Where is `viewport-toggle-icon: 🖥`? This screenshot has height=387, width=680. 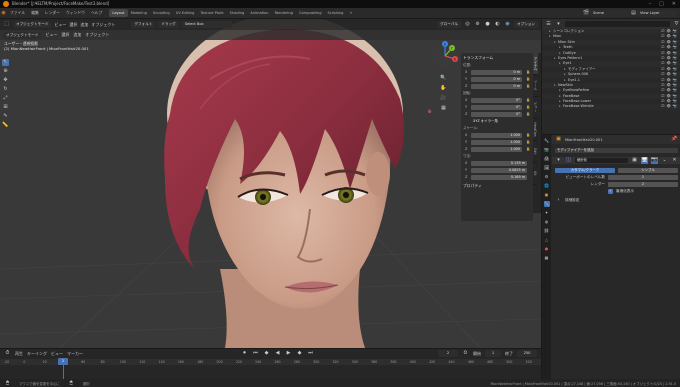 viewport-toggle-icon: 🖥 is located at coordinates (644, 160).